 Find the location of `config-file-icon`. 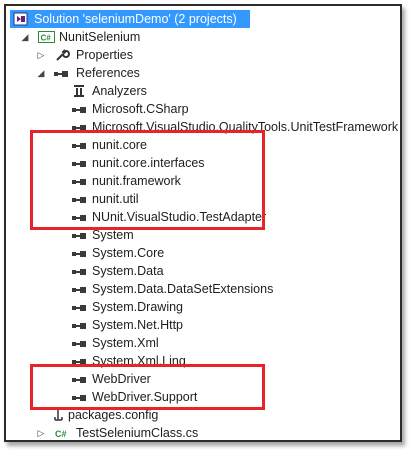

config-file-icon is located at coordinates (60, 415).